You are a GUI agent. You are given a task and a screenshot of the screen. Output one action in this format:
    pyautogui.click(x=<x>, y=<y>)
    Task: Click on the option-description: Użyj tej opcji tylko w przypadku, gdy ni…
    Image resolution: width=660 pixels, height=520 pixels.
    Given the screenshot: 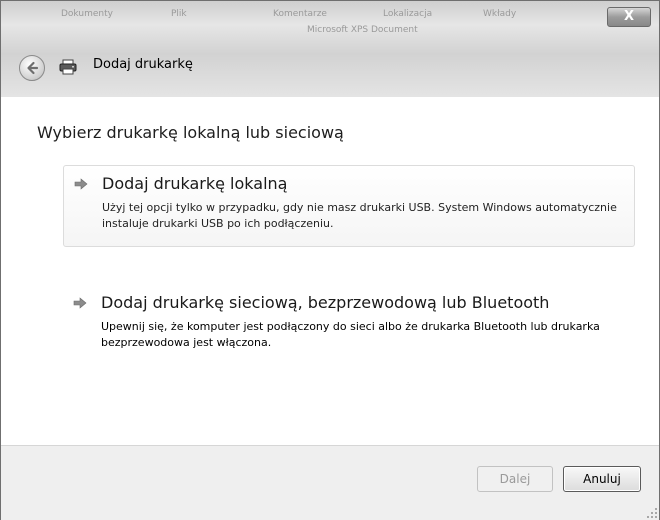 What is the action you would take?
    pyautogui.click(x=359, y=215)
    